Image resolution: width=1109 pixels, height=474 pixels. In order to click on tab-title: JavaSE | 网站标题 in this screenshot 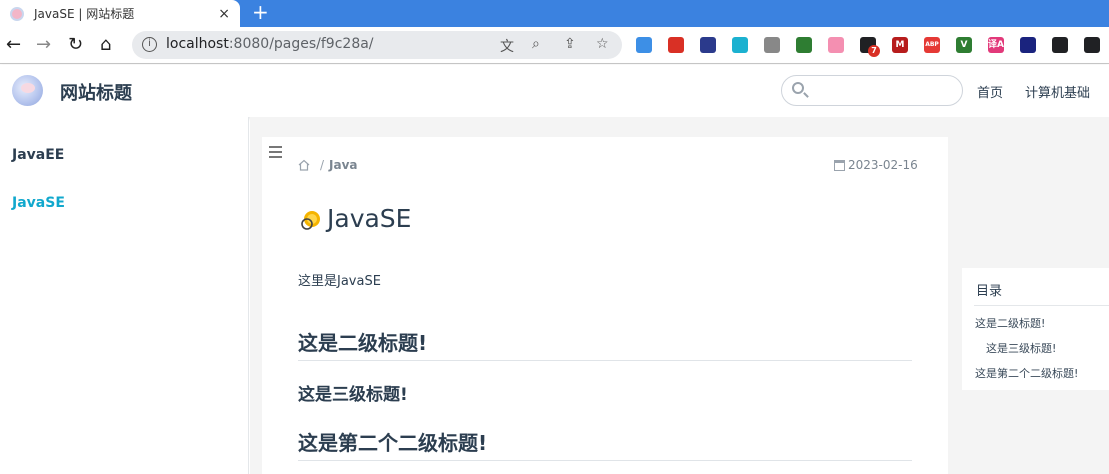, I will do `click(84, 14)`.